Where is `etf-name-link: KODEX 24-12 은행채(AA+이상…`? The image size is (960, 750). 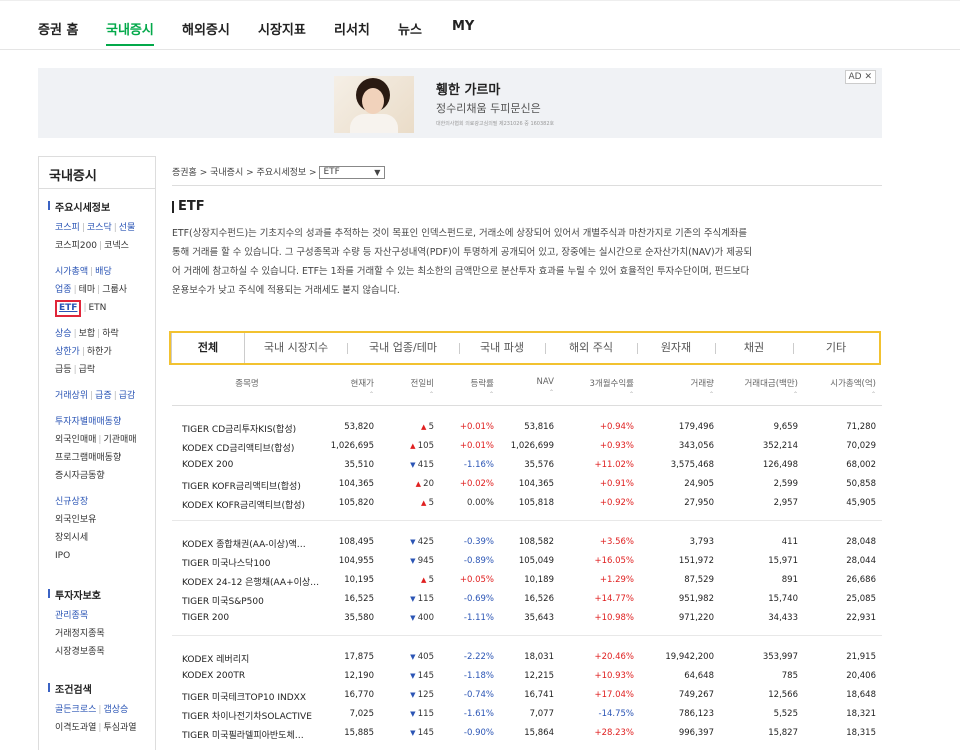 etf-name-link: KODEX 24-12 은행채(AA+이상… is located at coordinates (257, 581).